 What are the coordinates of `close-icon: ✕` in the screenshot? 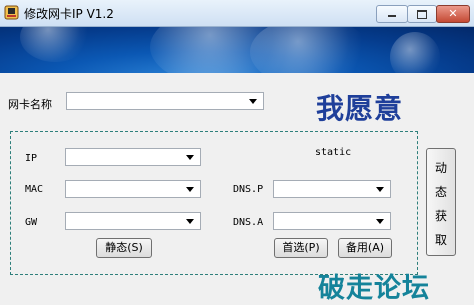 It's located at (453, 13).